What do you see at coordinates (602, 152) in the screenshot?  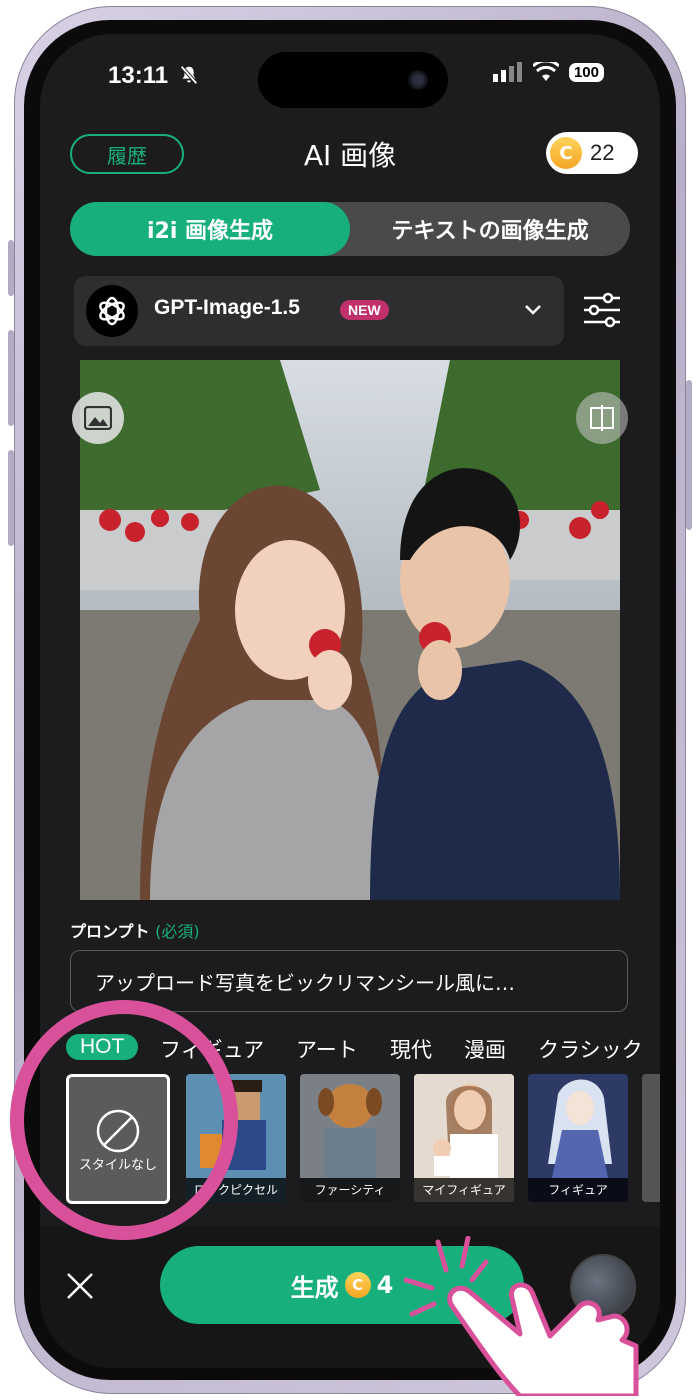 I see `coin-count: 22` at bounding box center [602, 152].